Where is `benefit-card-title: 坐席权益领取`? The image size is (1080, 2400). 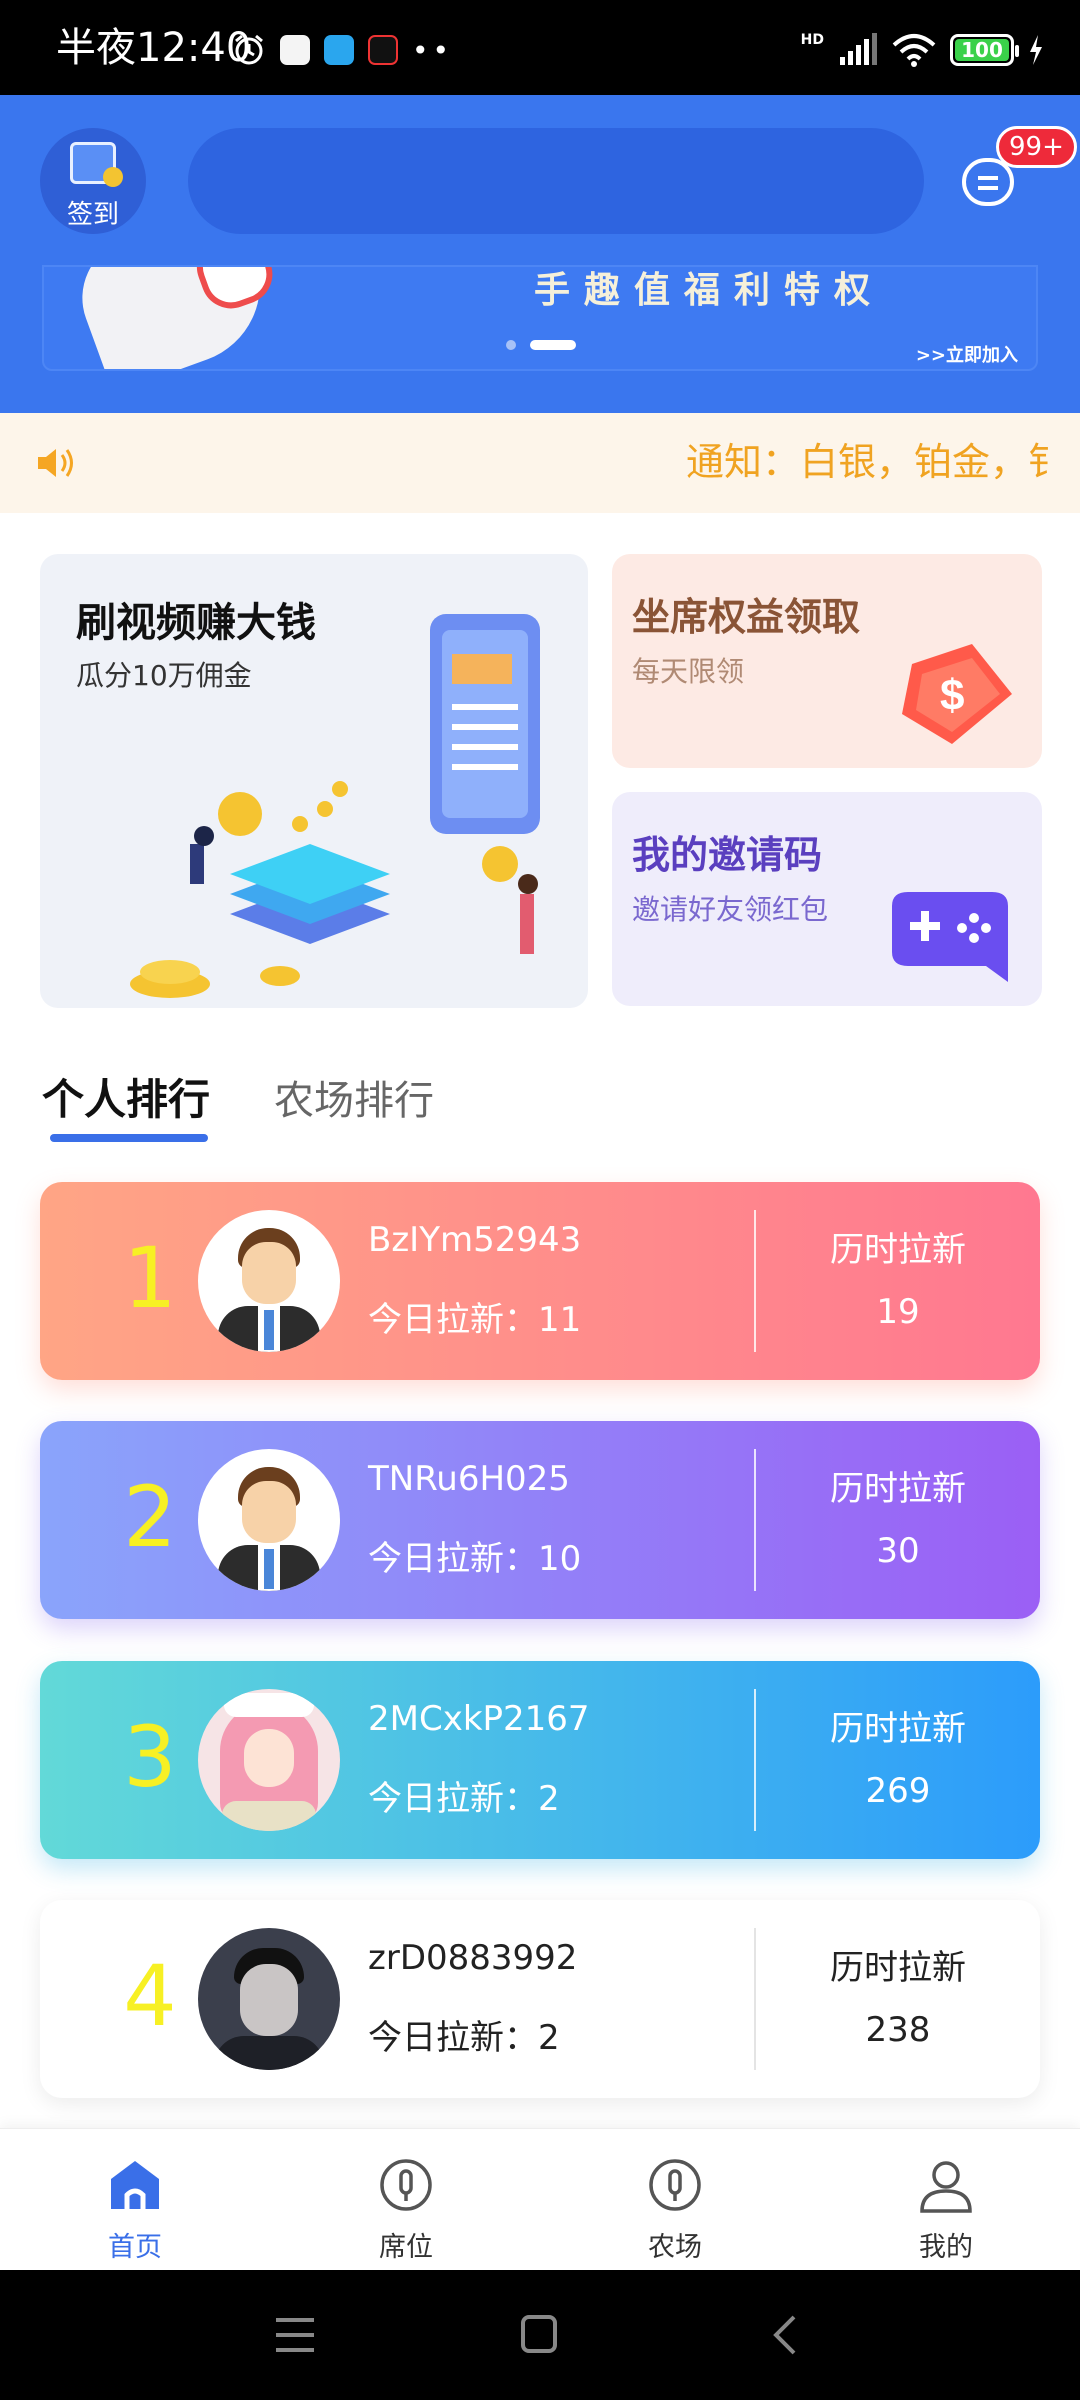
benefit-card-title: 坐席权益领取 is located at coordinates (746, 617).